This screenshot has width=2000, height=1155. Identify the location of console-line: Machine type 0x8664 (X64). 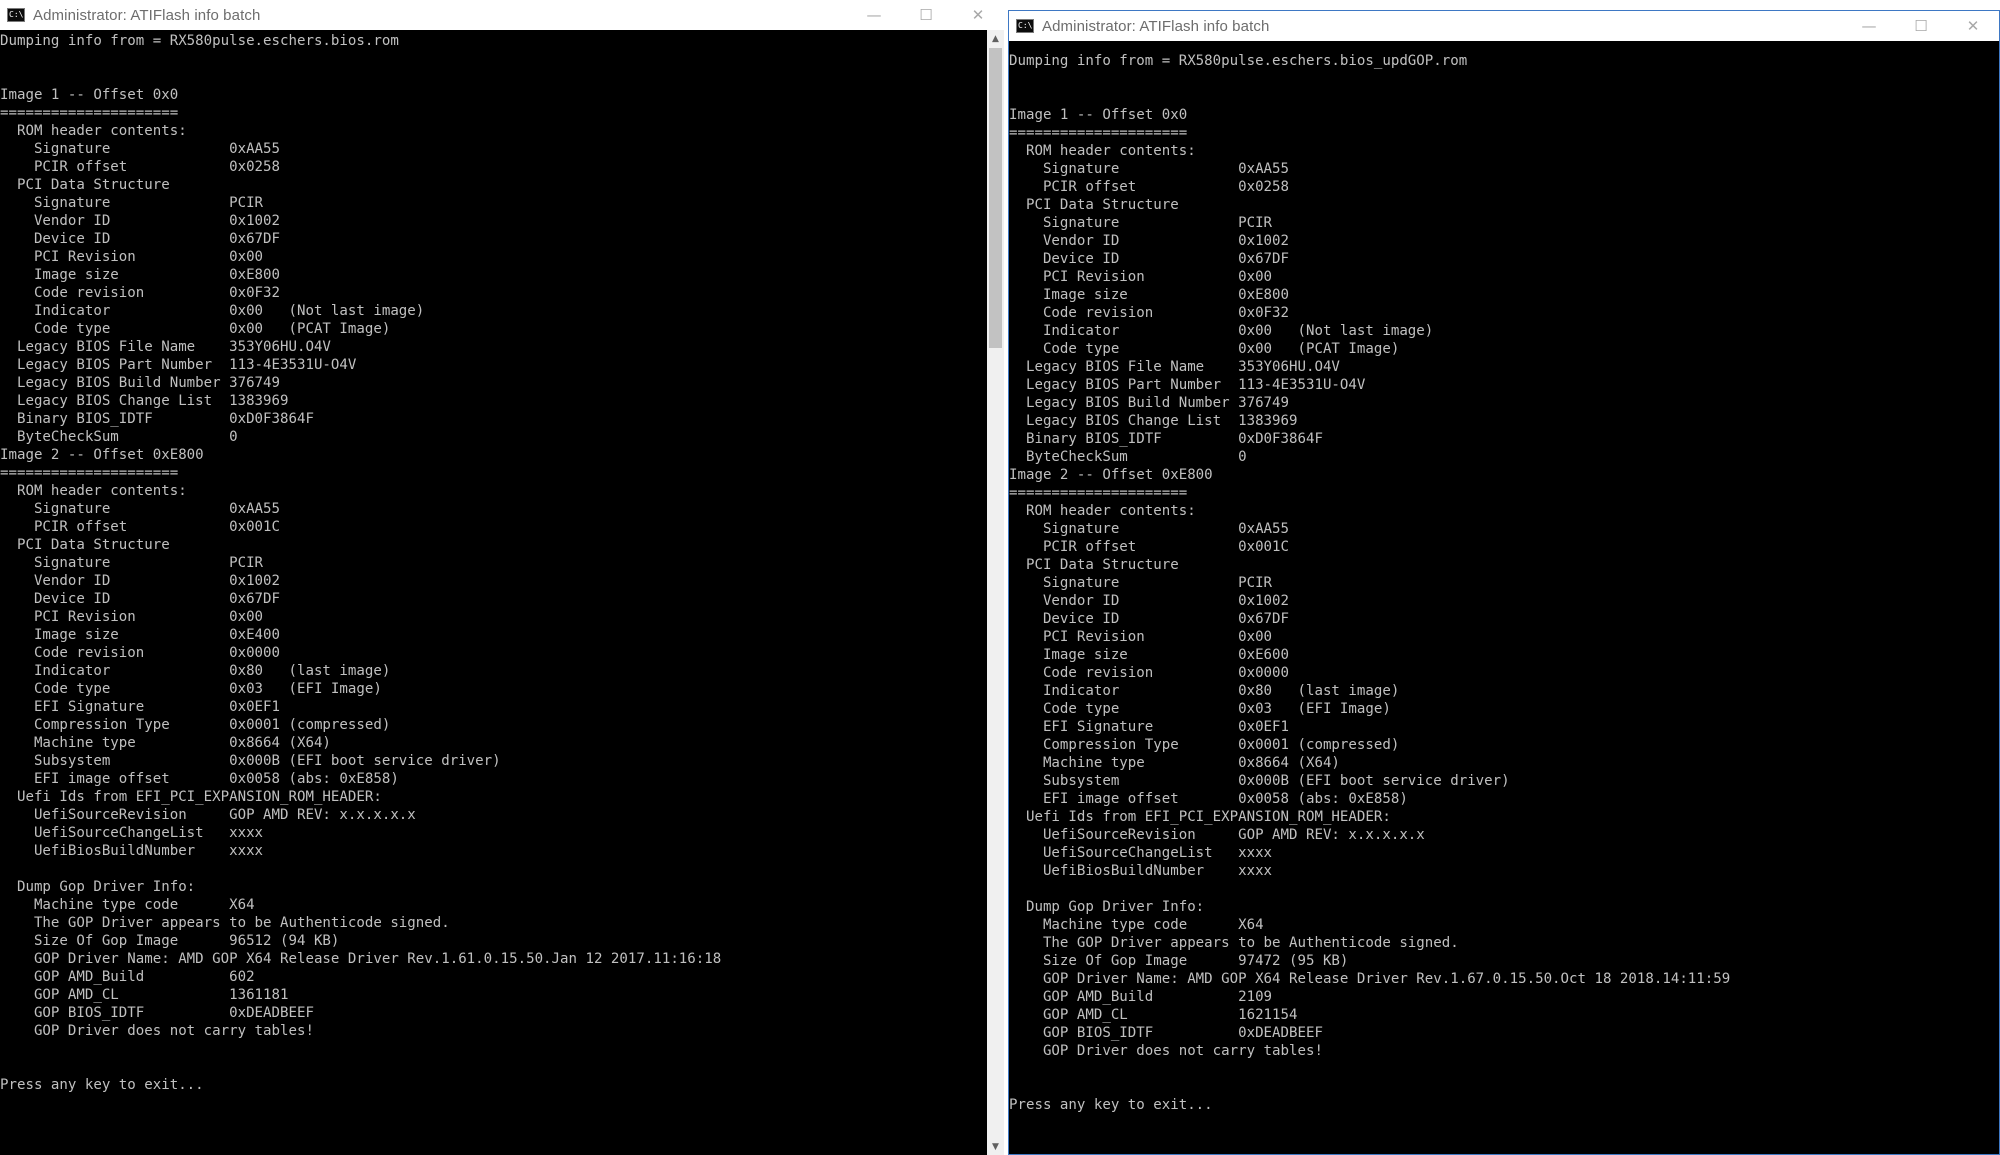
(1174, 763).